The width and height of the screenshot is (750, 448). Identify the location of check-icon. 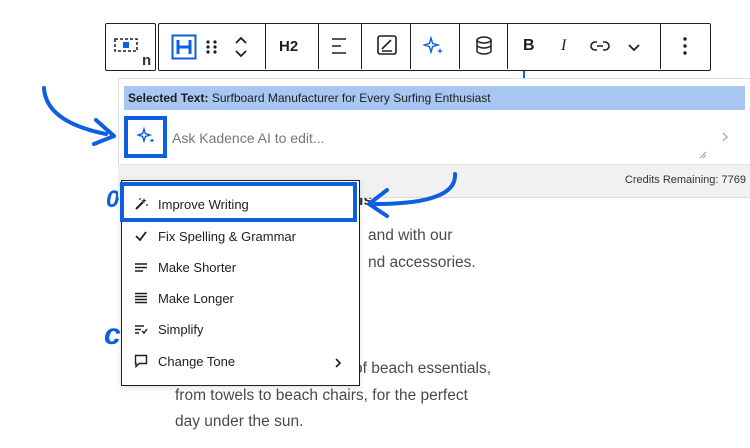
(141, 236).